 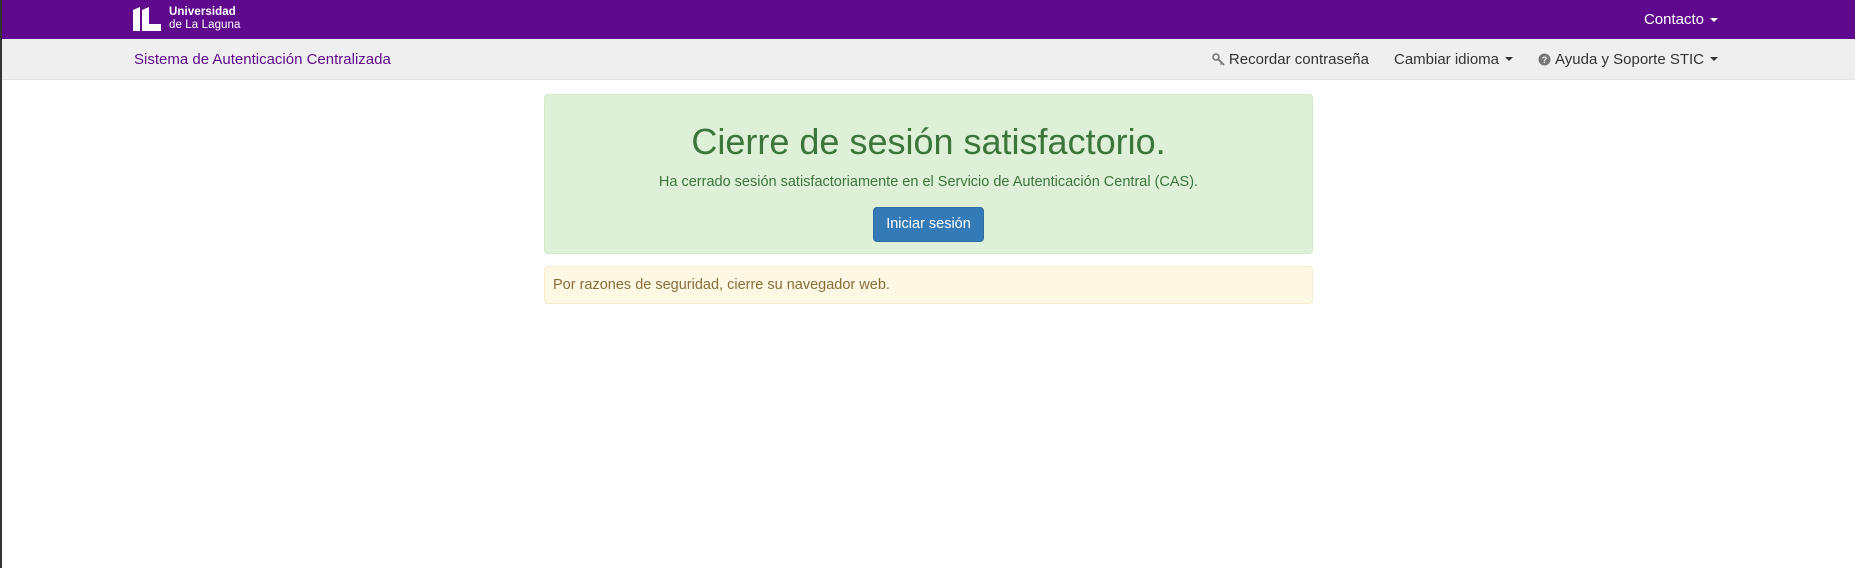 What do you see at coordinates (205, 25) in the screenshot?
I see `logo-line-2: de La Laguna` at bounding box center [205, 25].